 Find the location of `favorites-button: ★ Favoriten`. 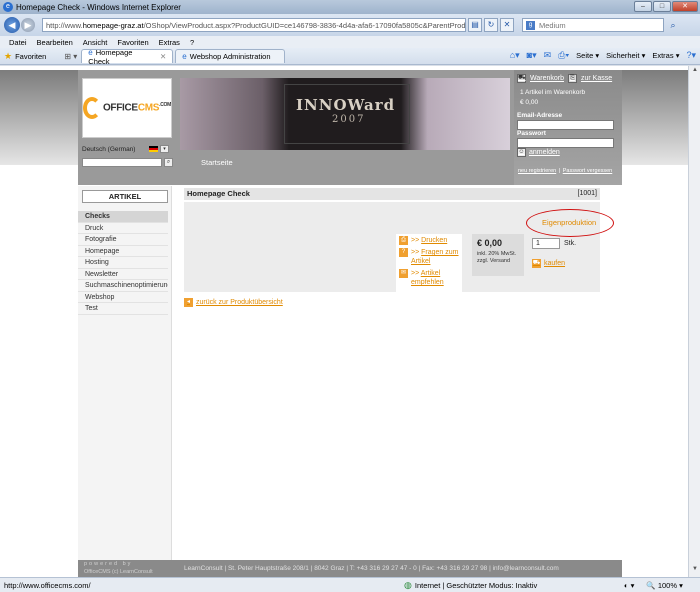

favorites-button: ★ Favoriten is located at coordinates (25, 56).